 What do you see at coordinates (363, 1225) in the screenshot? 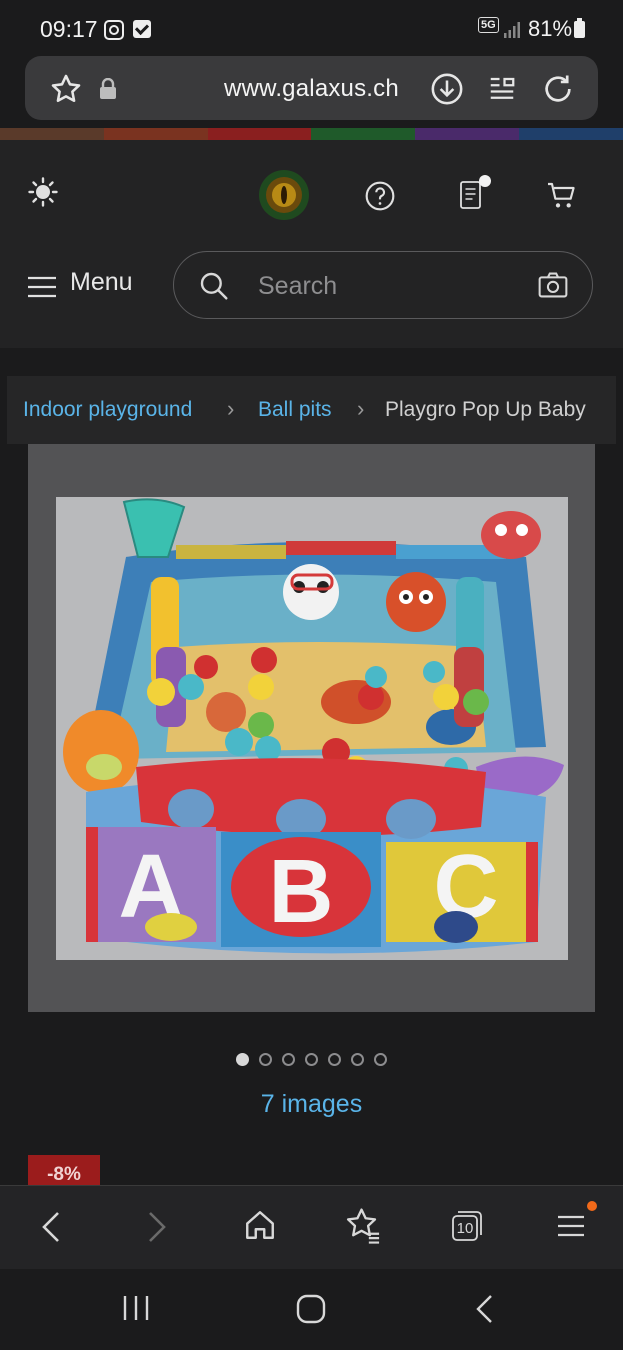
I see `bookmarks-icon` at bounding box center [363, 1225].